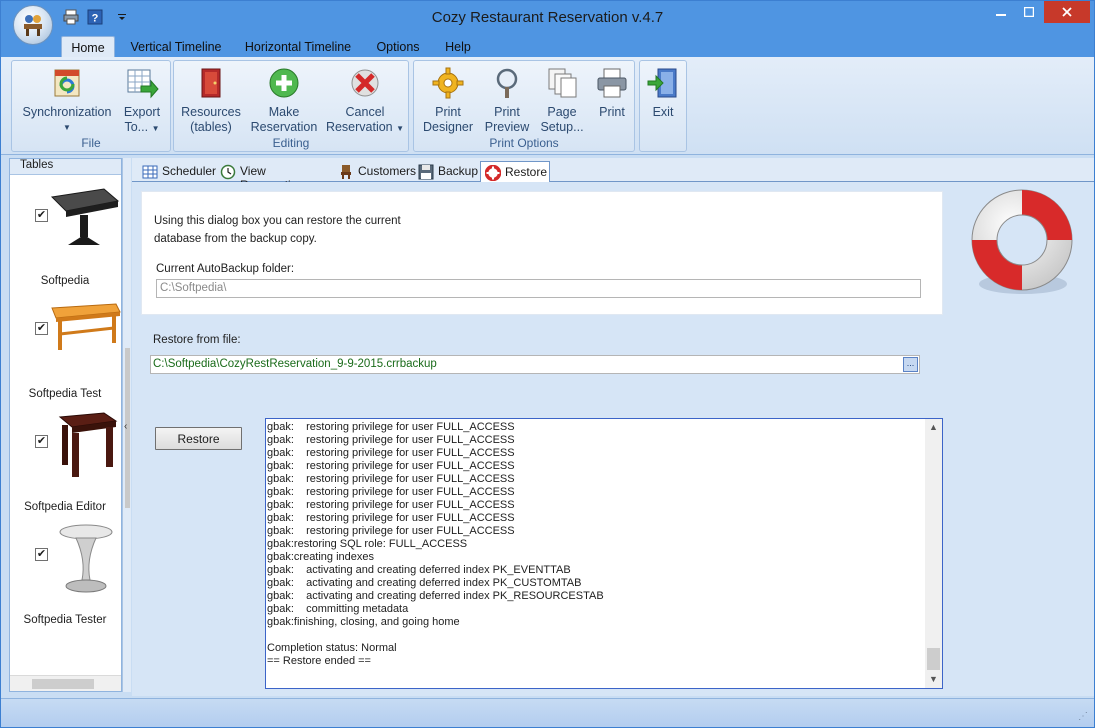  Describe the element at coordinates (338, 609) in the screenshot. I see `log-line: gbak: committing metadata` at that location.